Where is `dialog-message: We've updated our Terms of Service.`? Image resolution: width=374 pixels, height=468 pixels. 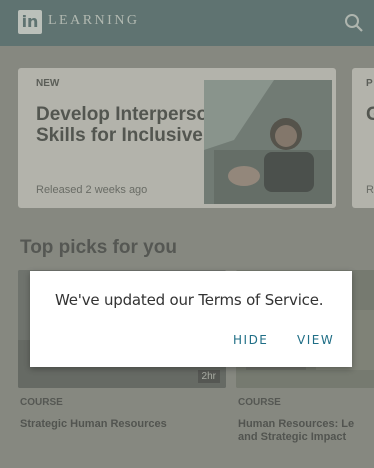 dialog-message: We've updated our Terms of Service. is located at coordinates (189, 300).